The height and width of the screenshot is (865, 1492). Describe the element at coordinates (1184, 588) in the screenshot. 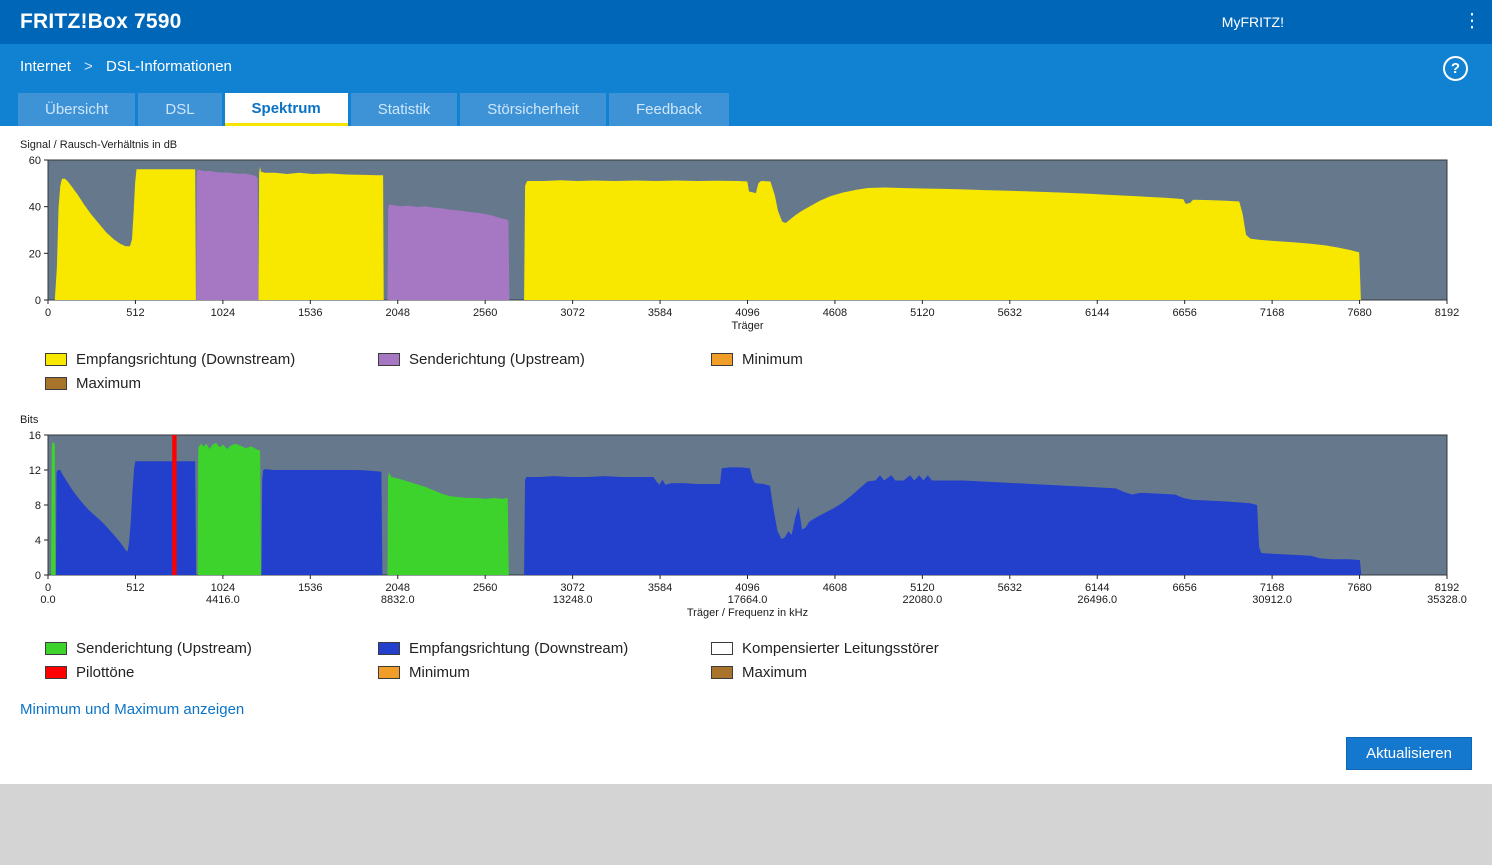

I see `x-tick-label: 6656` at that location.